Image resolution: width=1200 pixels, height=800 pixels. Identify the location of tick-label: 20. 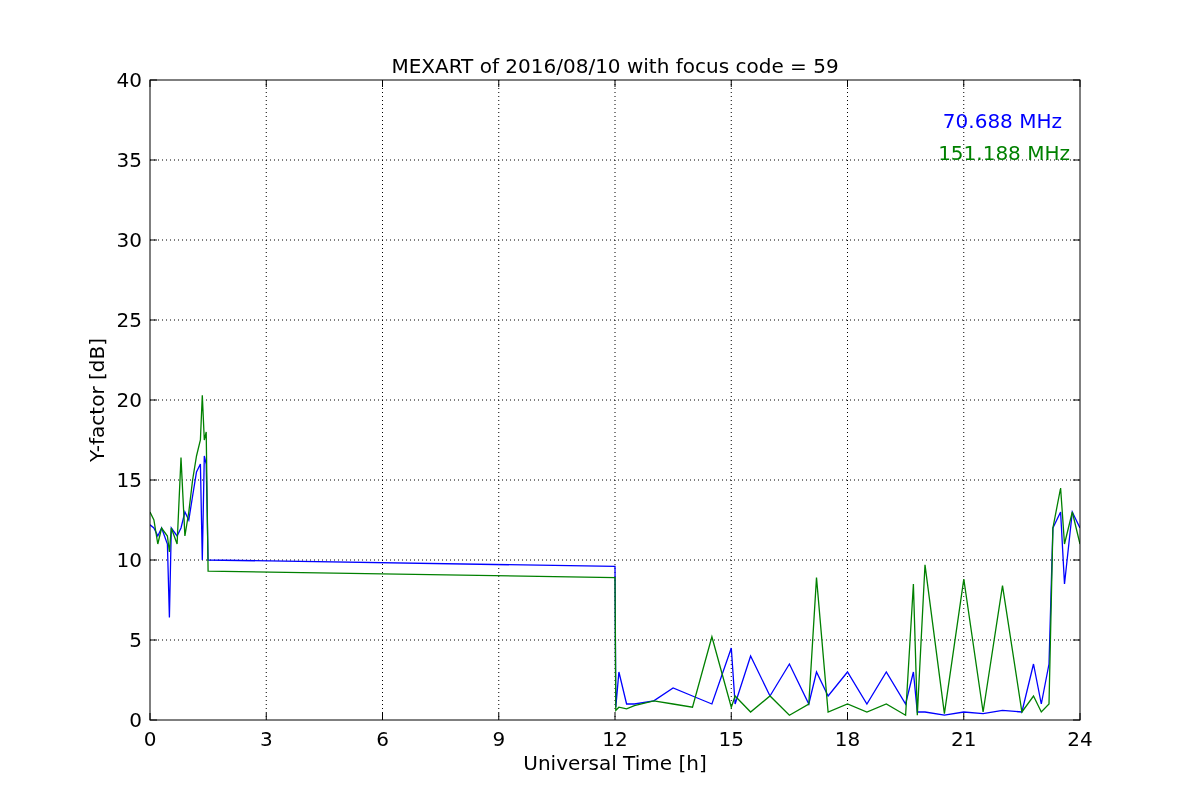
(129, 400).